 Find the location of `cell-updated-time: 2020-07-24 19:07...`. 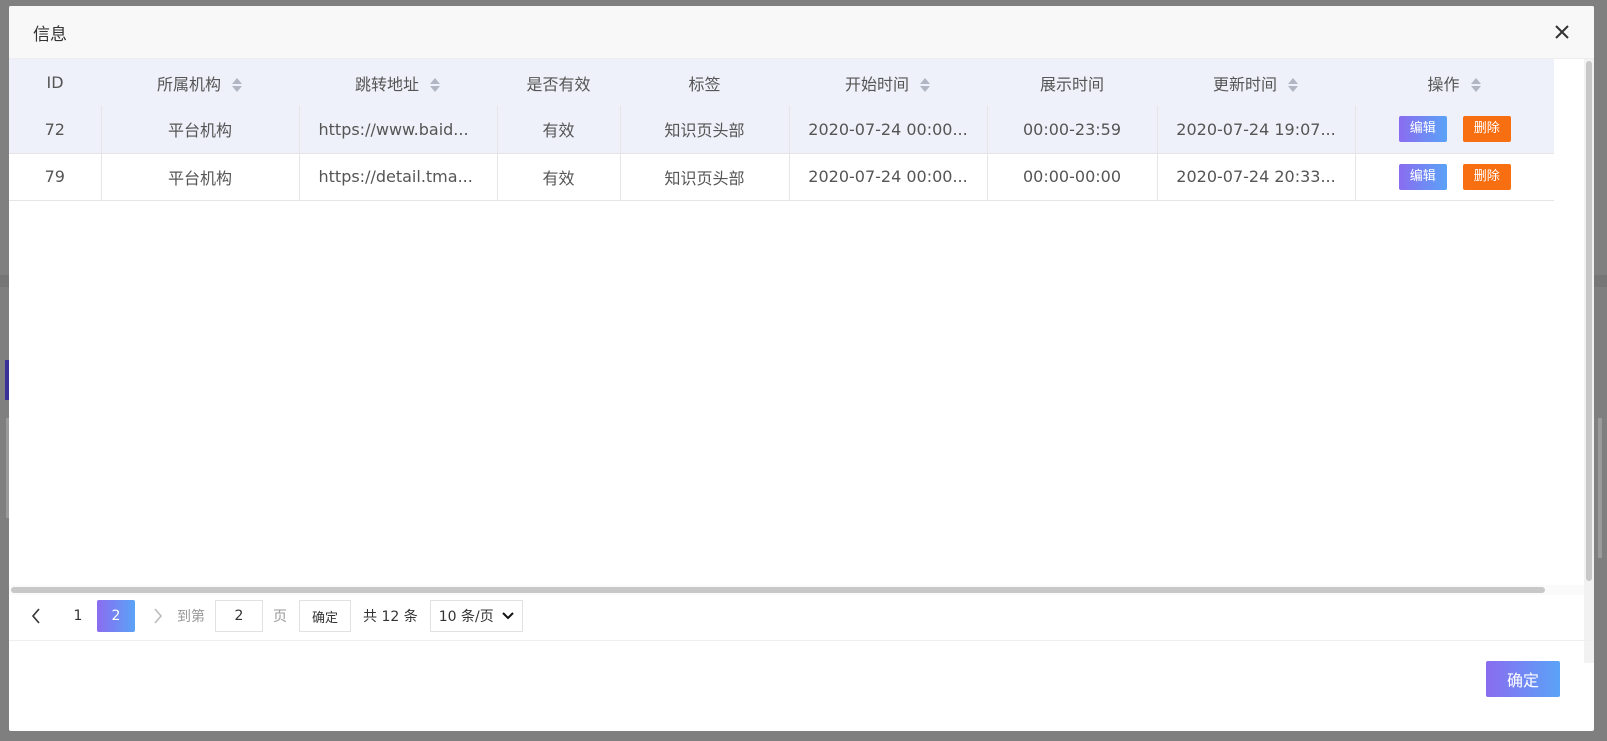

cell-updated-time: 2020-07-24 19:07... is located at coordinates (1256, 130).